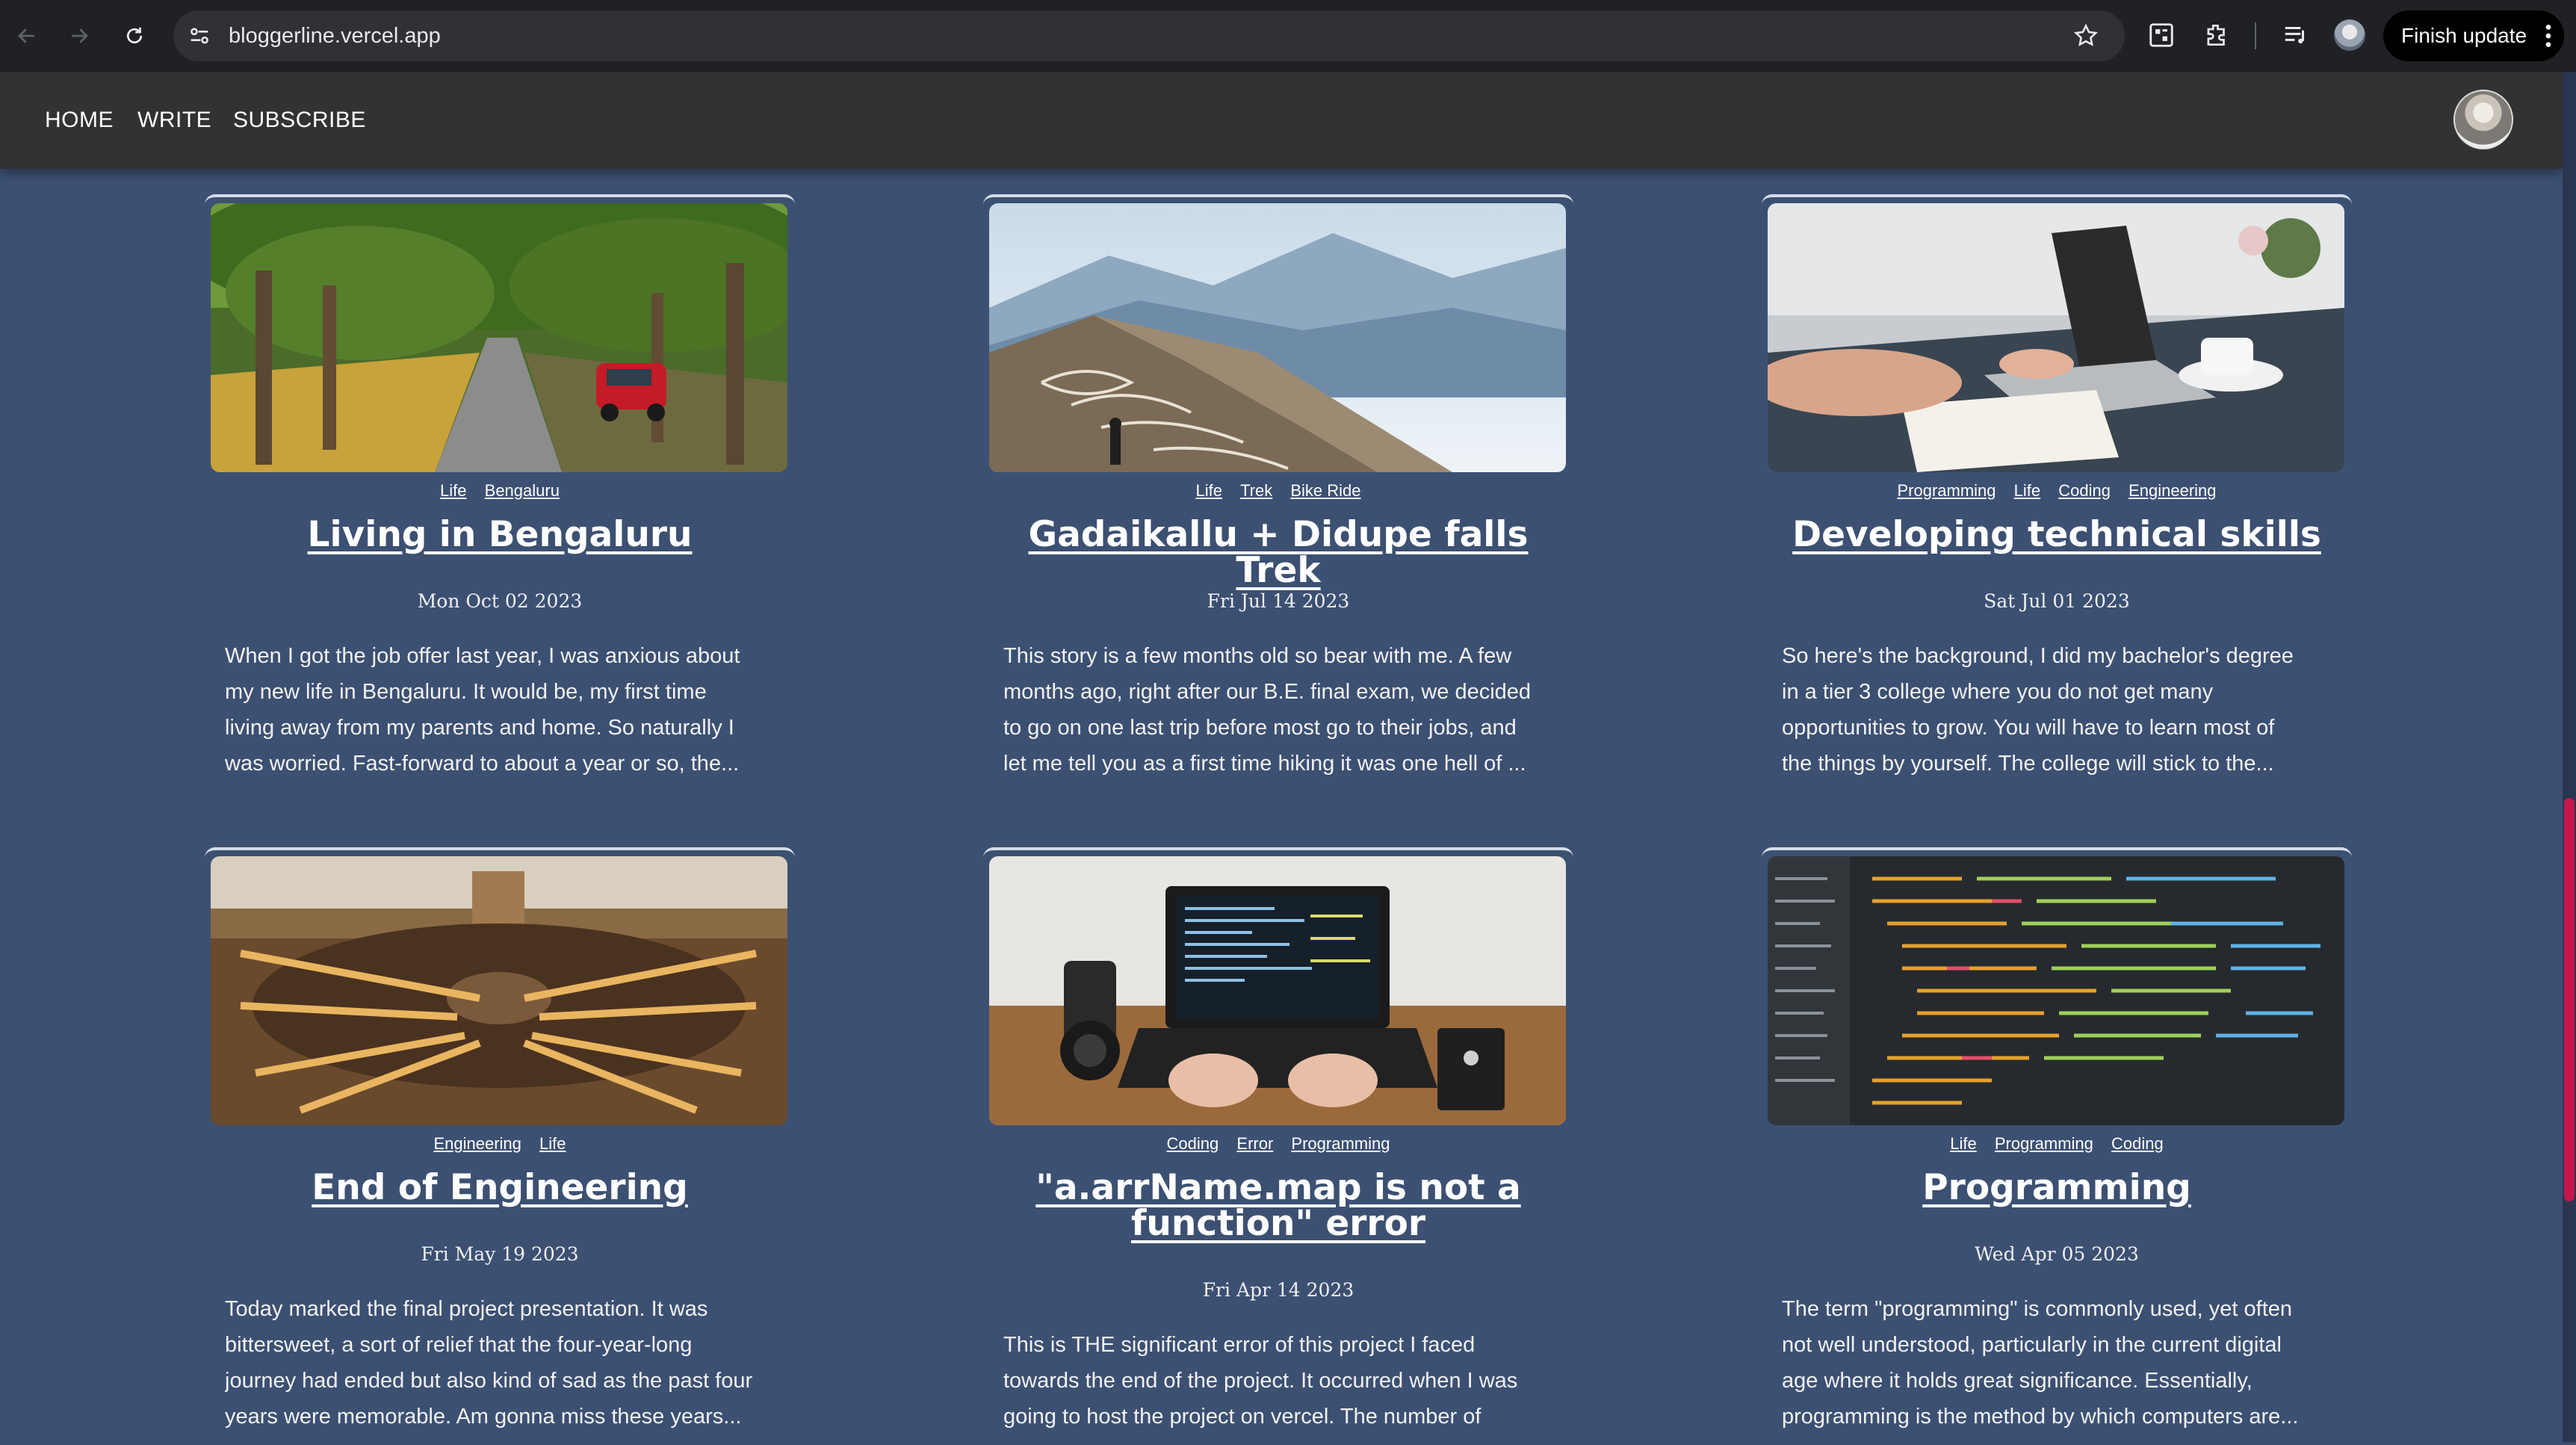 The image size is (2576, 1445). I want to click on post-date: Mon Oct 02 2023, so click(500, 601).